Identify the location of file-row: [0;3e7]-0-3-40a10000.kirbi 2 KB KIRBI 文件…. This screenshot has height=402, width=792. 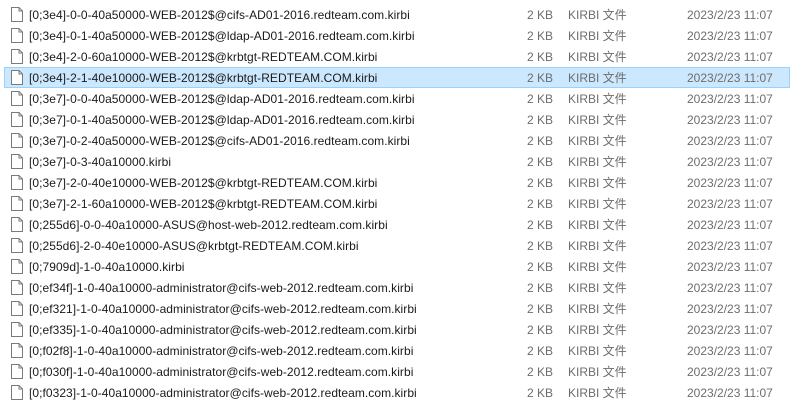
(397, 161).